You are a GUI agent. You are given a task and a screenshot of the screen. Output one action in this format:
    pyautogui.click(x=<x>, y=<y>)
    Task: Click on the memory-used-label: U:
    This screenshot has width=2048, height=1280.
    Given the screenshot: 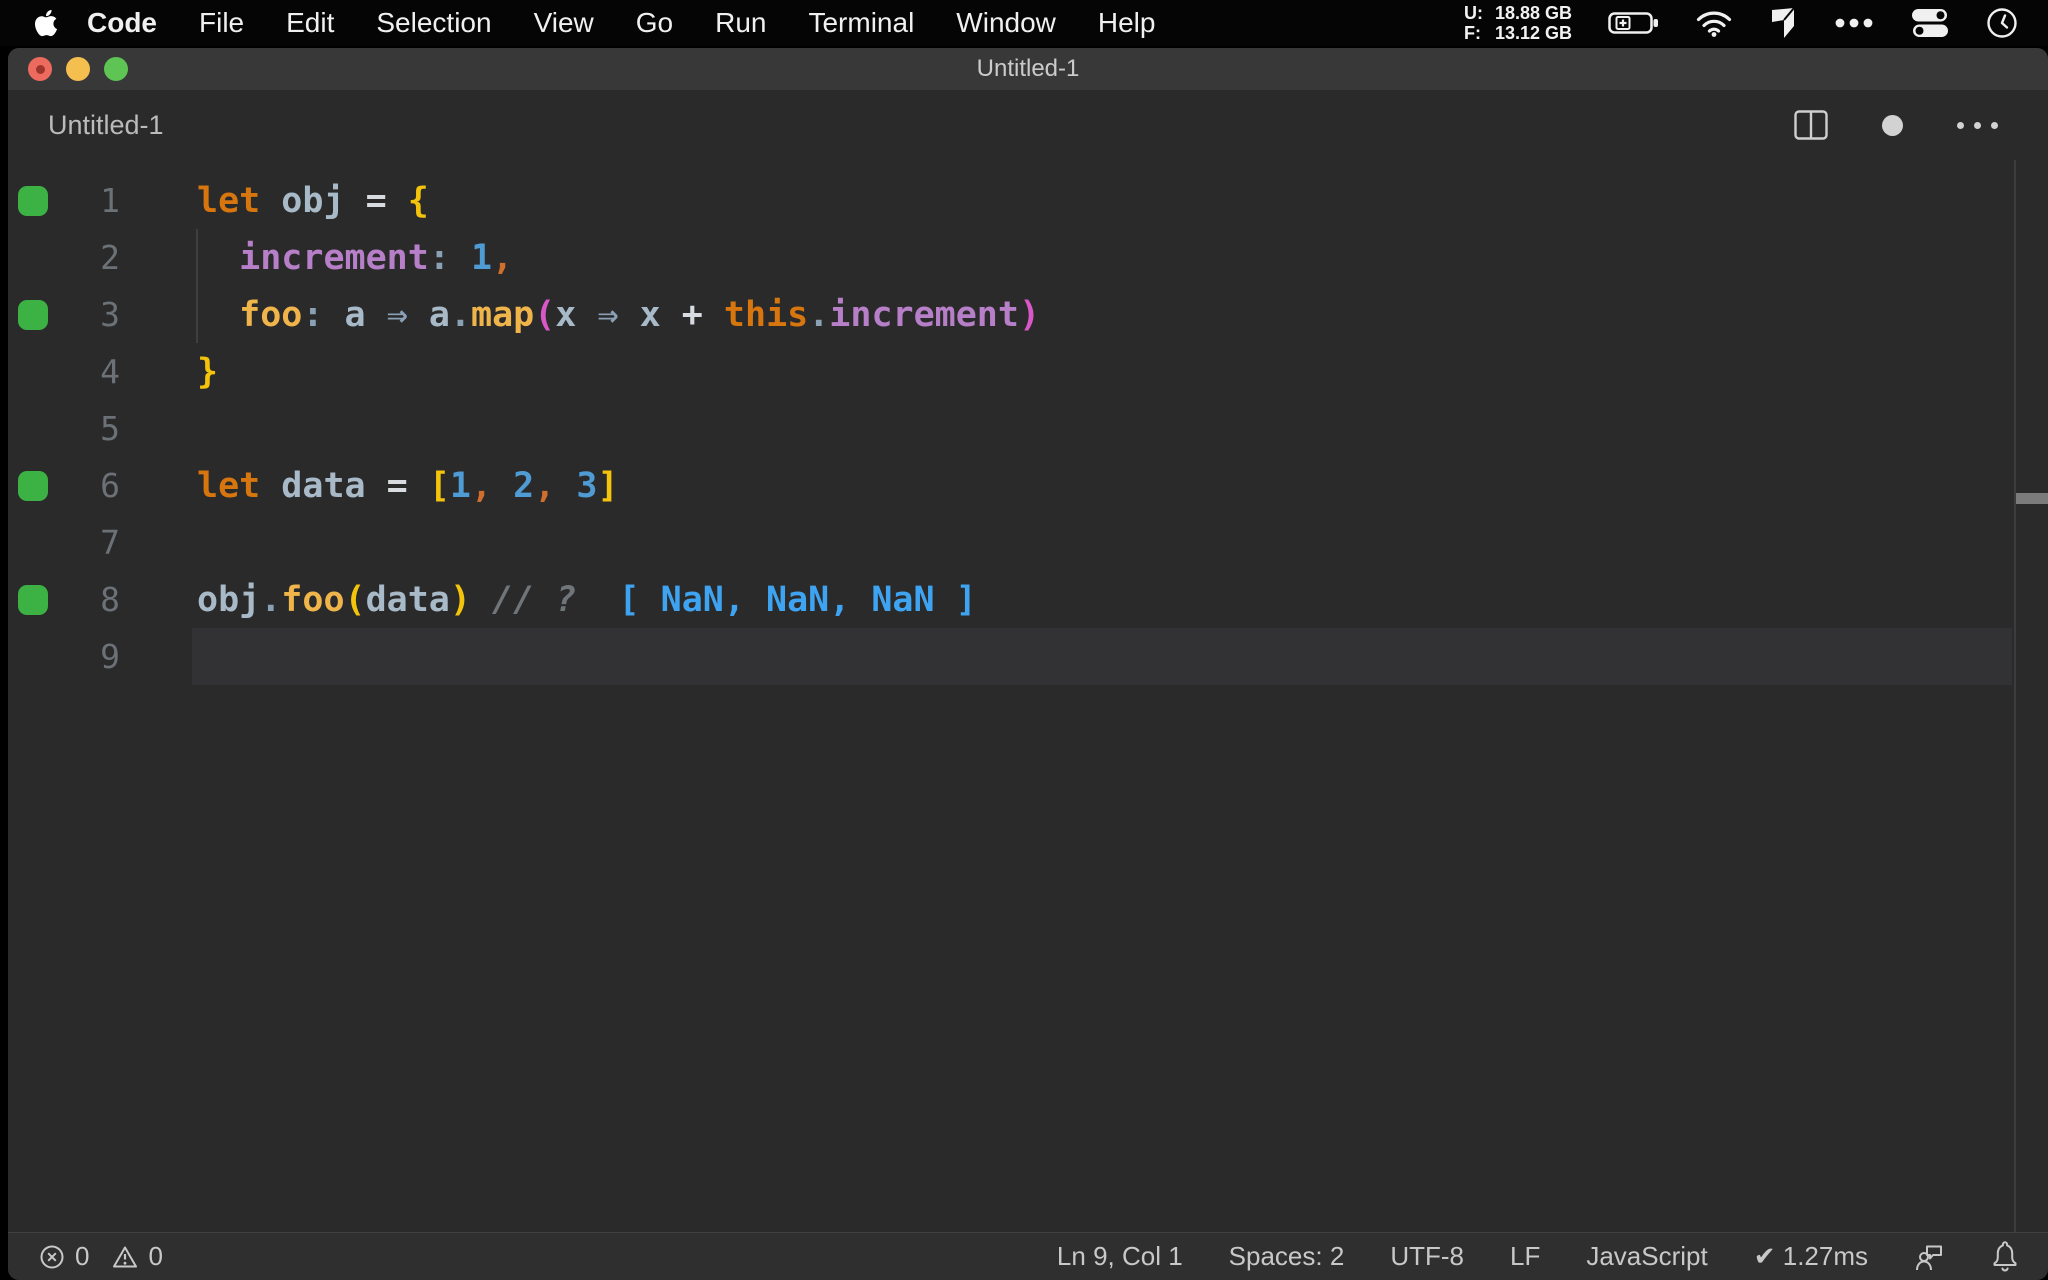 What is the action you would take?
    pyautogui.click(x=1473, y=13)
    